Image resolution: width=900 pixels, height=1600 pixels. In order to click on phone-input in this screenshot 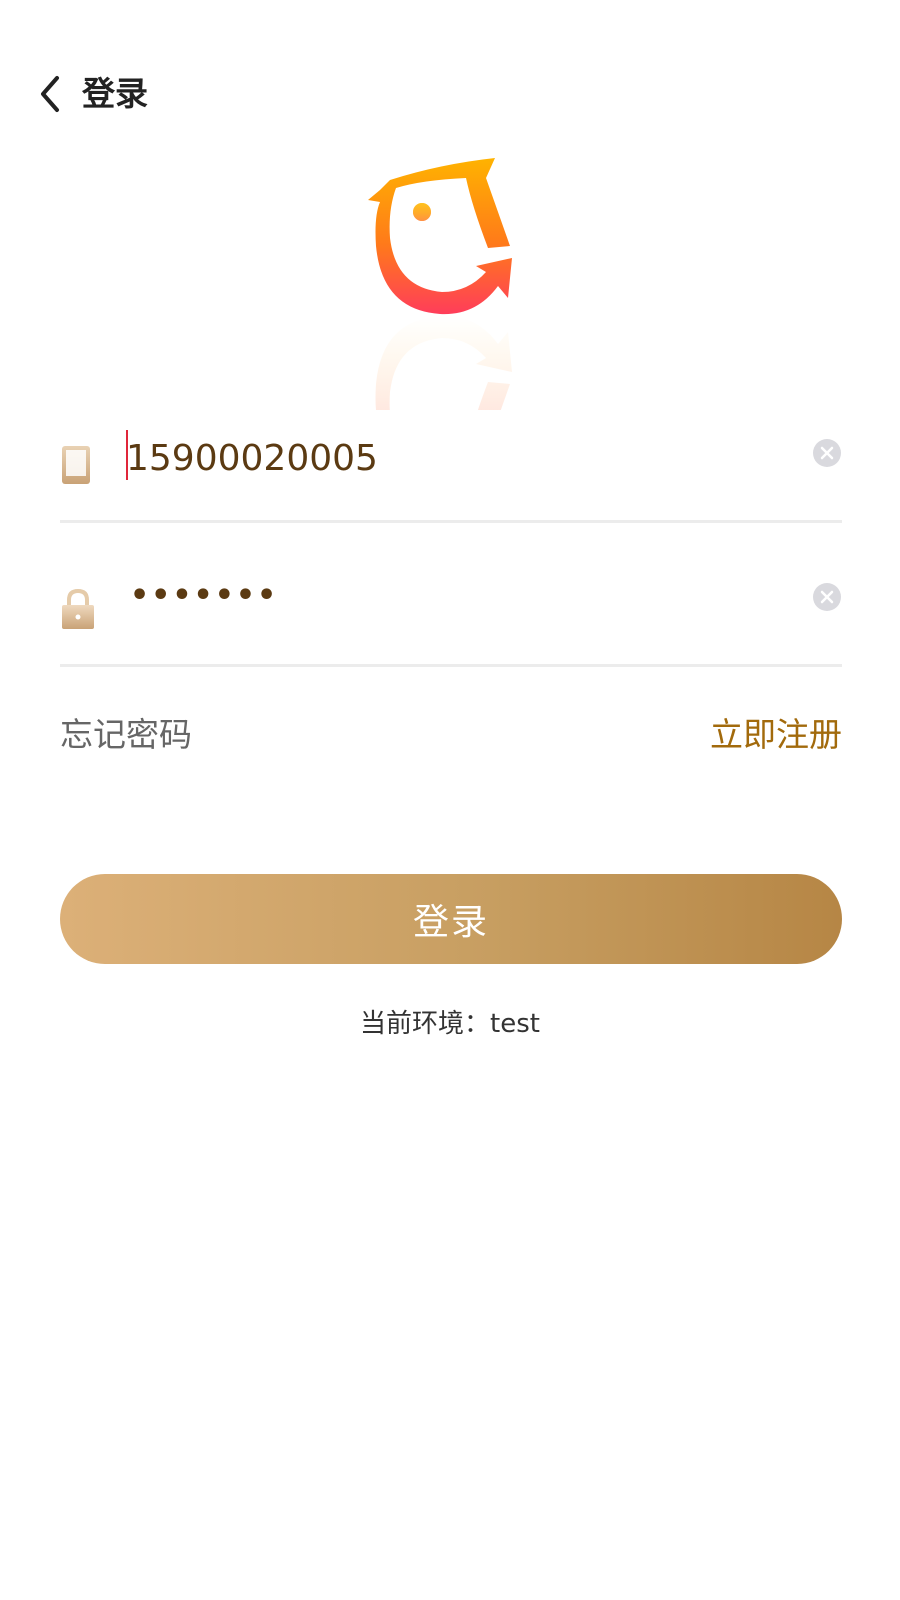, I will do `click(446, 458)`.